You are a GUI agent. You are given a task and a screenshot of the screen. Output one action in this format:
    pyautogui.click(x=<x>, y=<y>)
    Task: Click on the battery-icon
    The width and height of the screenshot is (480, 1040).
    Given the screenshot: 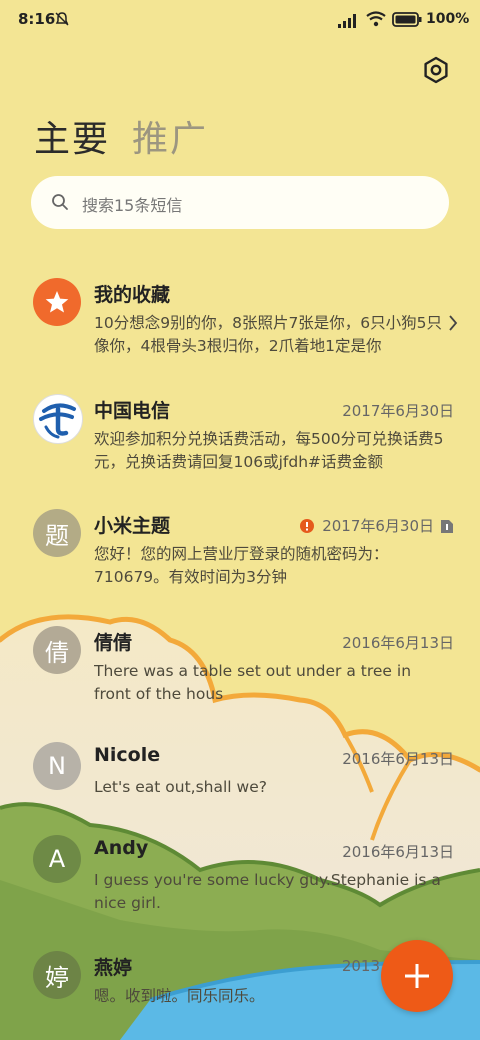 What is the action you would take?
    pyautogui.click(x=407, y=21)
    